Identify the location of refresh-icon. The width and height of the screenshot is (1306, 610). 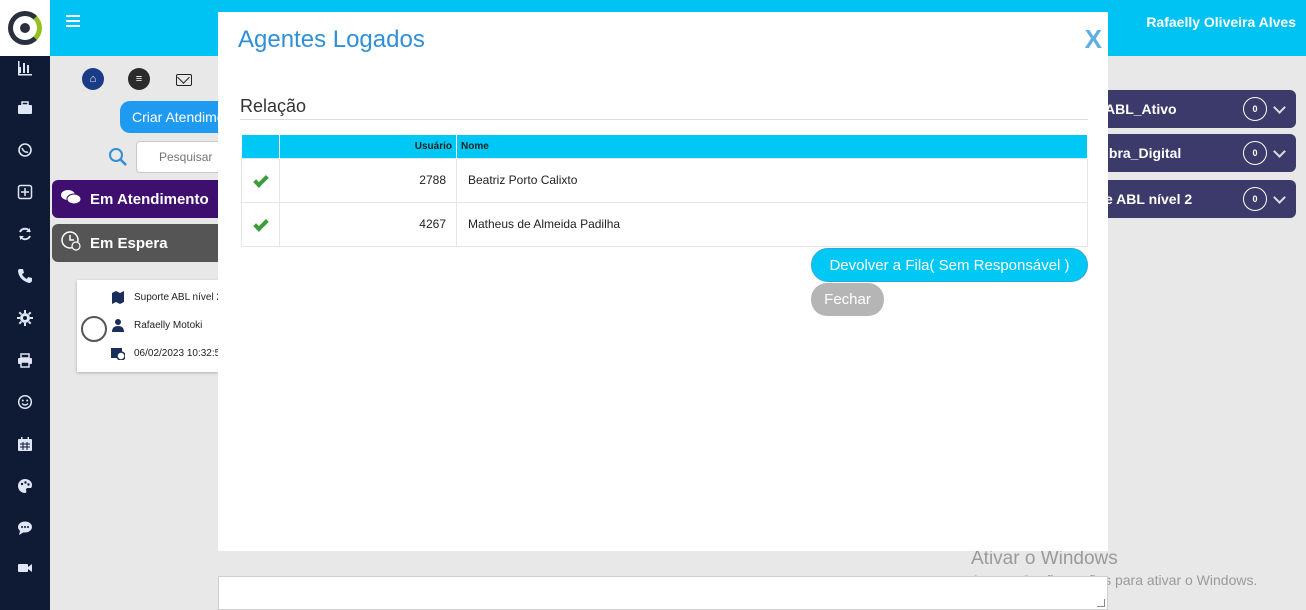
(25, 234).